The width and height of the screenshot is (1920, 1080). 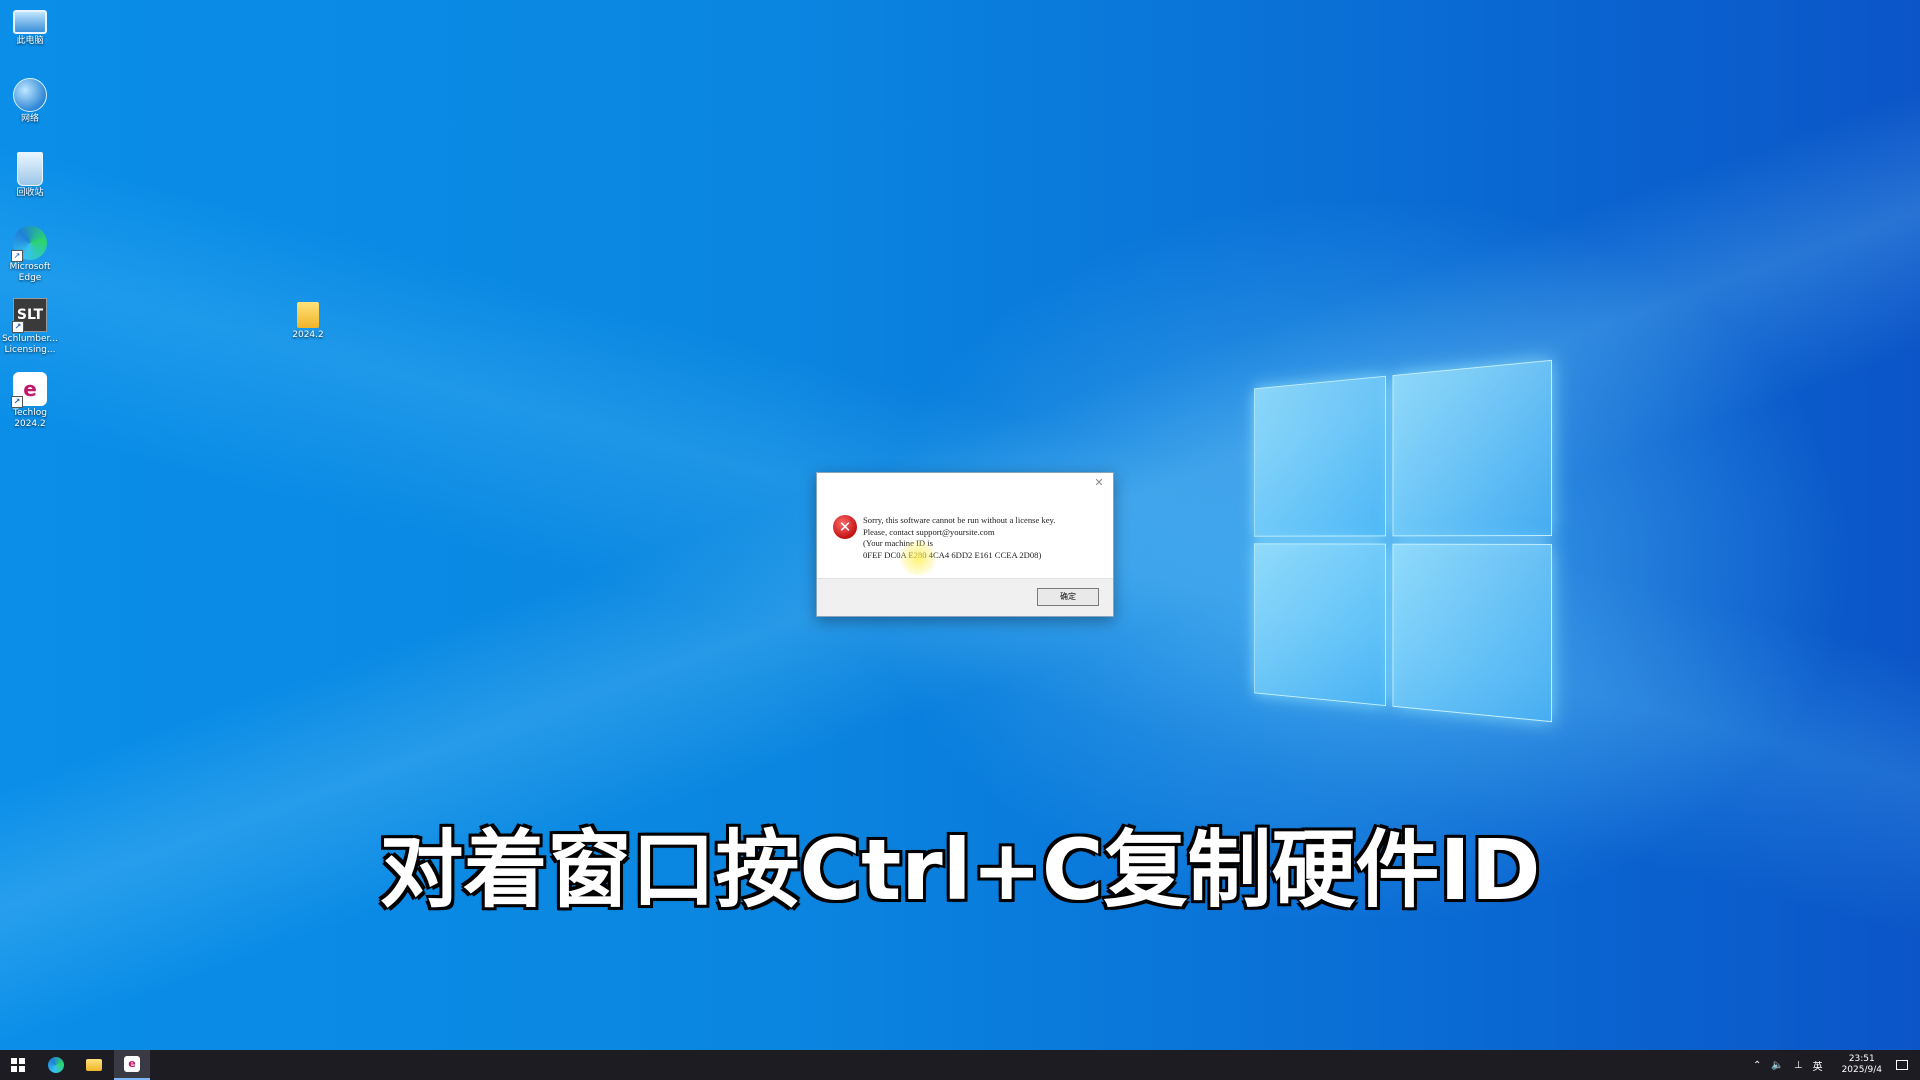 I want to click on desktop-icon-label: 回收站, so click(x=30, y=193).